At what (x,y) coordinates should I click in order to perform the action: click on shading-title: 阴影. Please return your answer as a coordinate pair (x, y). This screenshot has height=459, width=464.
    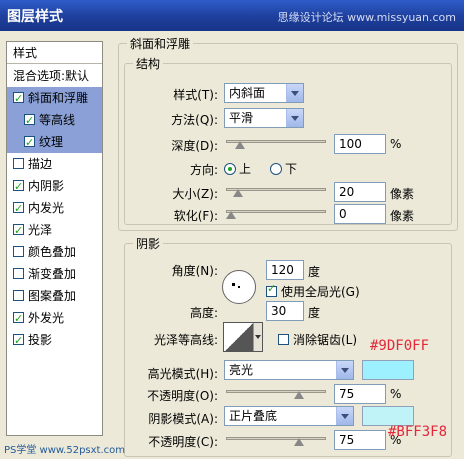
    Looking at the image, I should click on (148, 244).